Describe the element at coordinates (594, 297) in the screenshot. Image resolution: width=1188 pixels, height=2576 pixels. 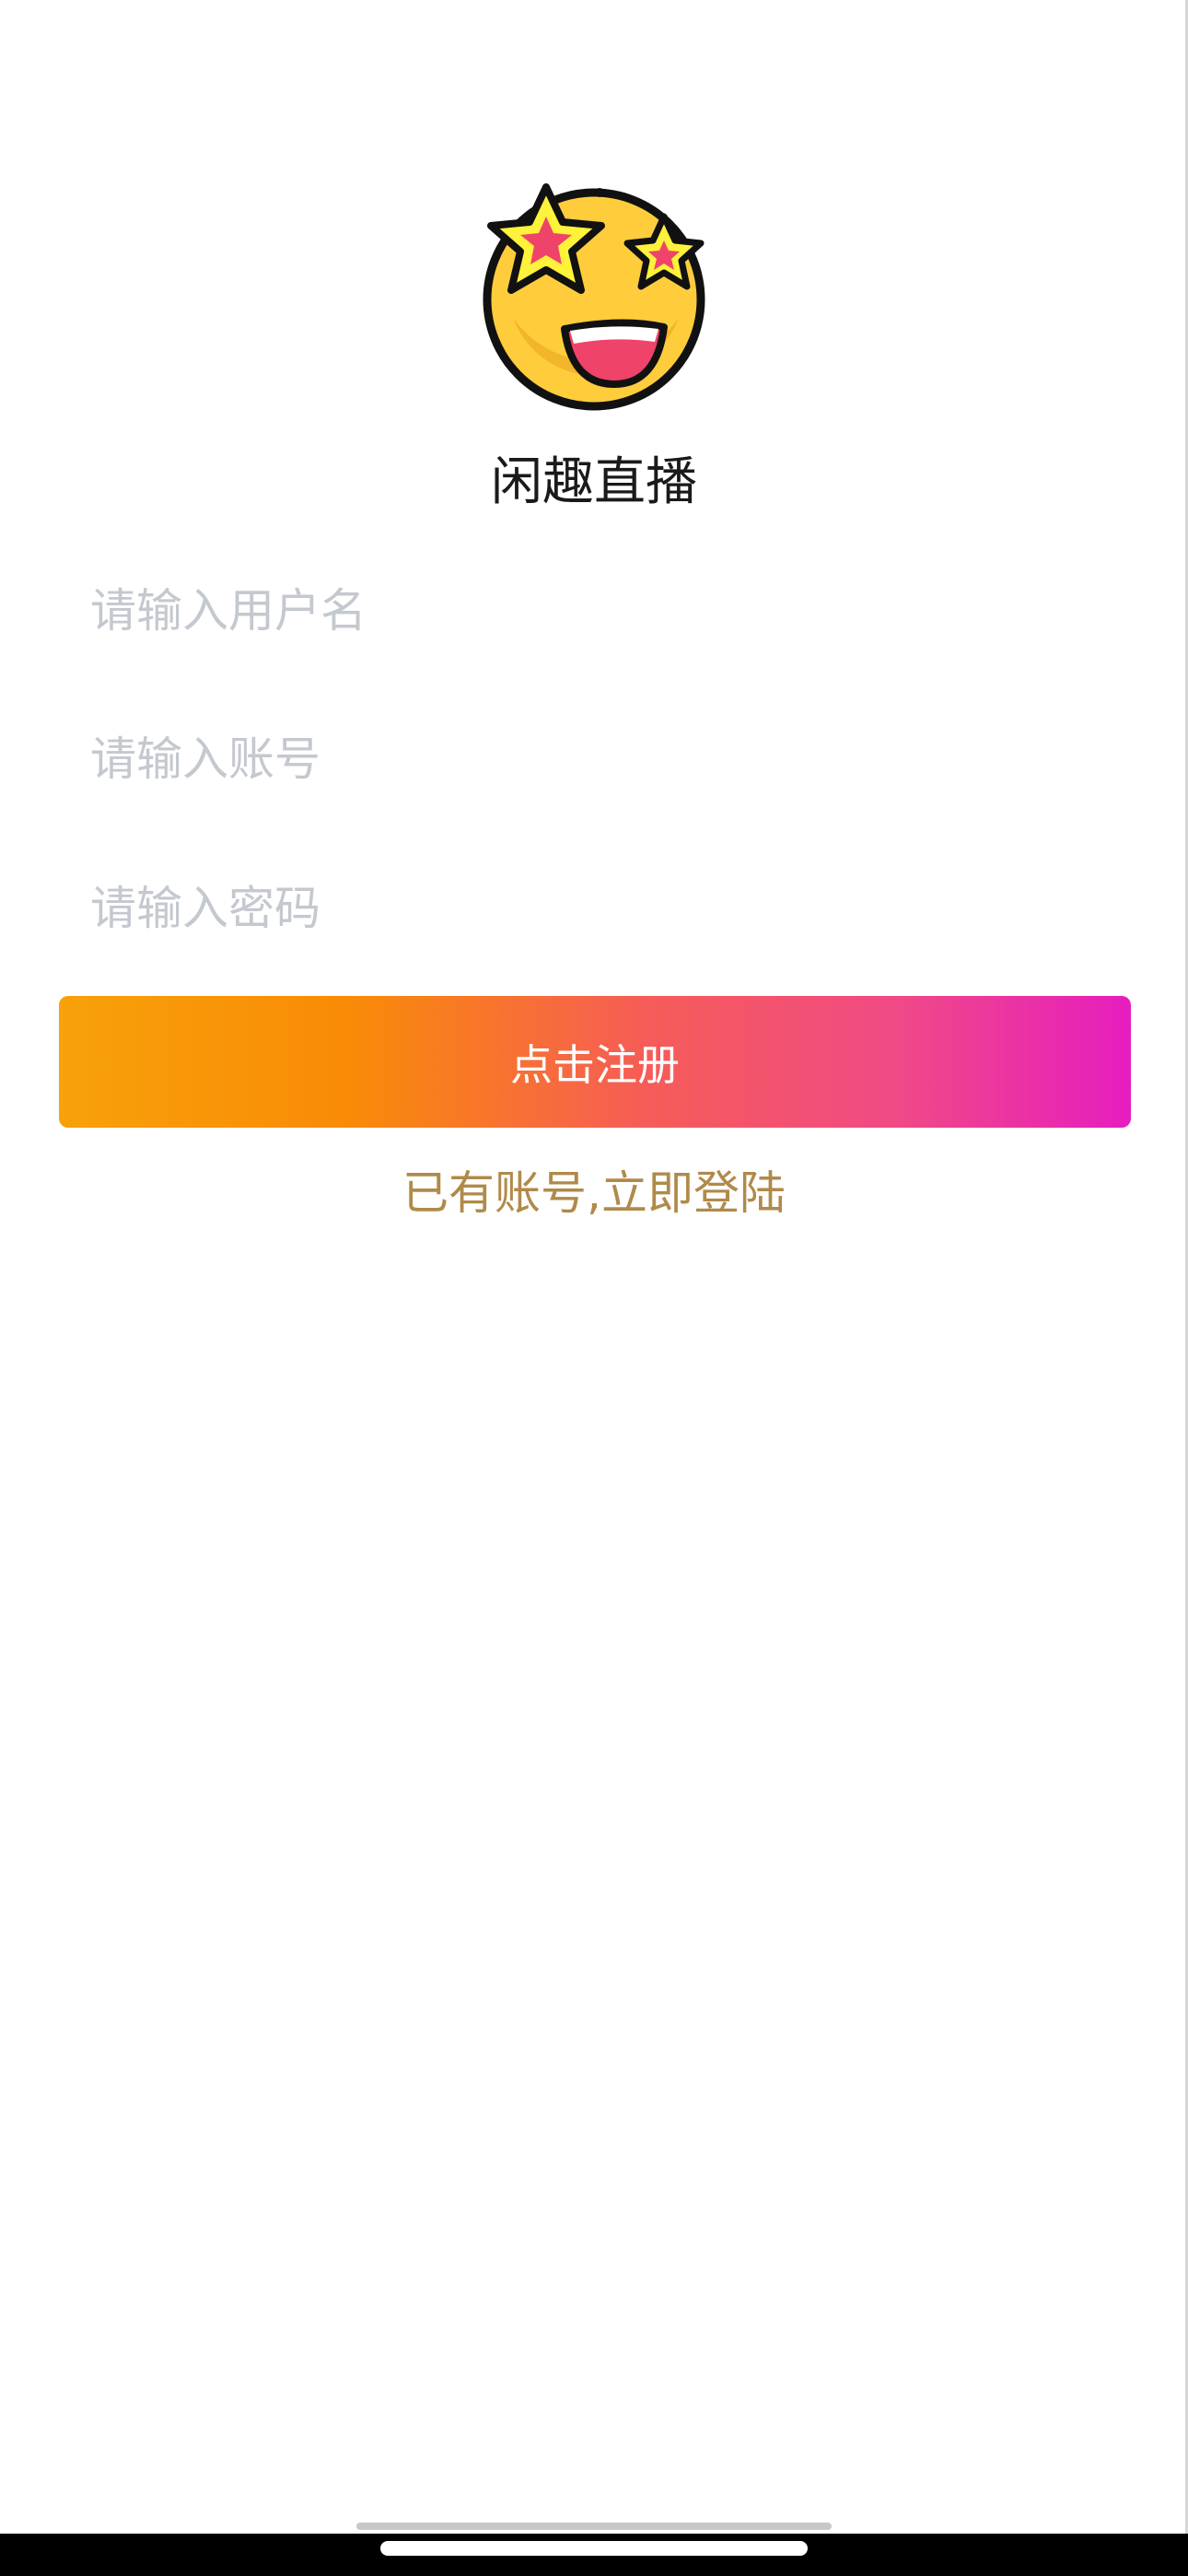
I see `star-eyes-emoji-icon` at that location.